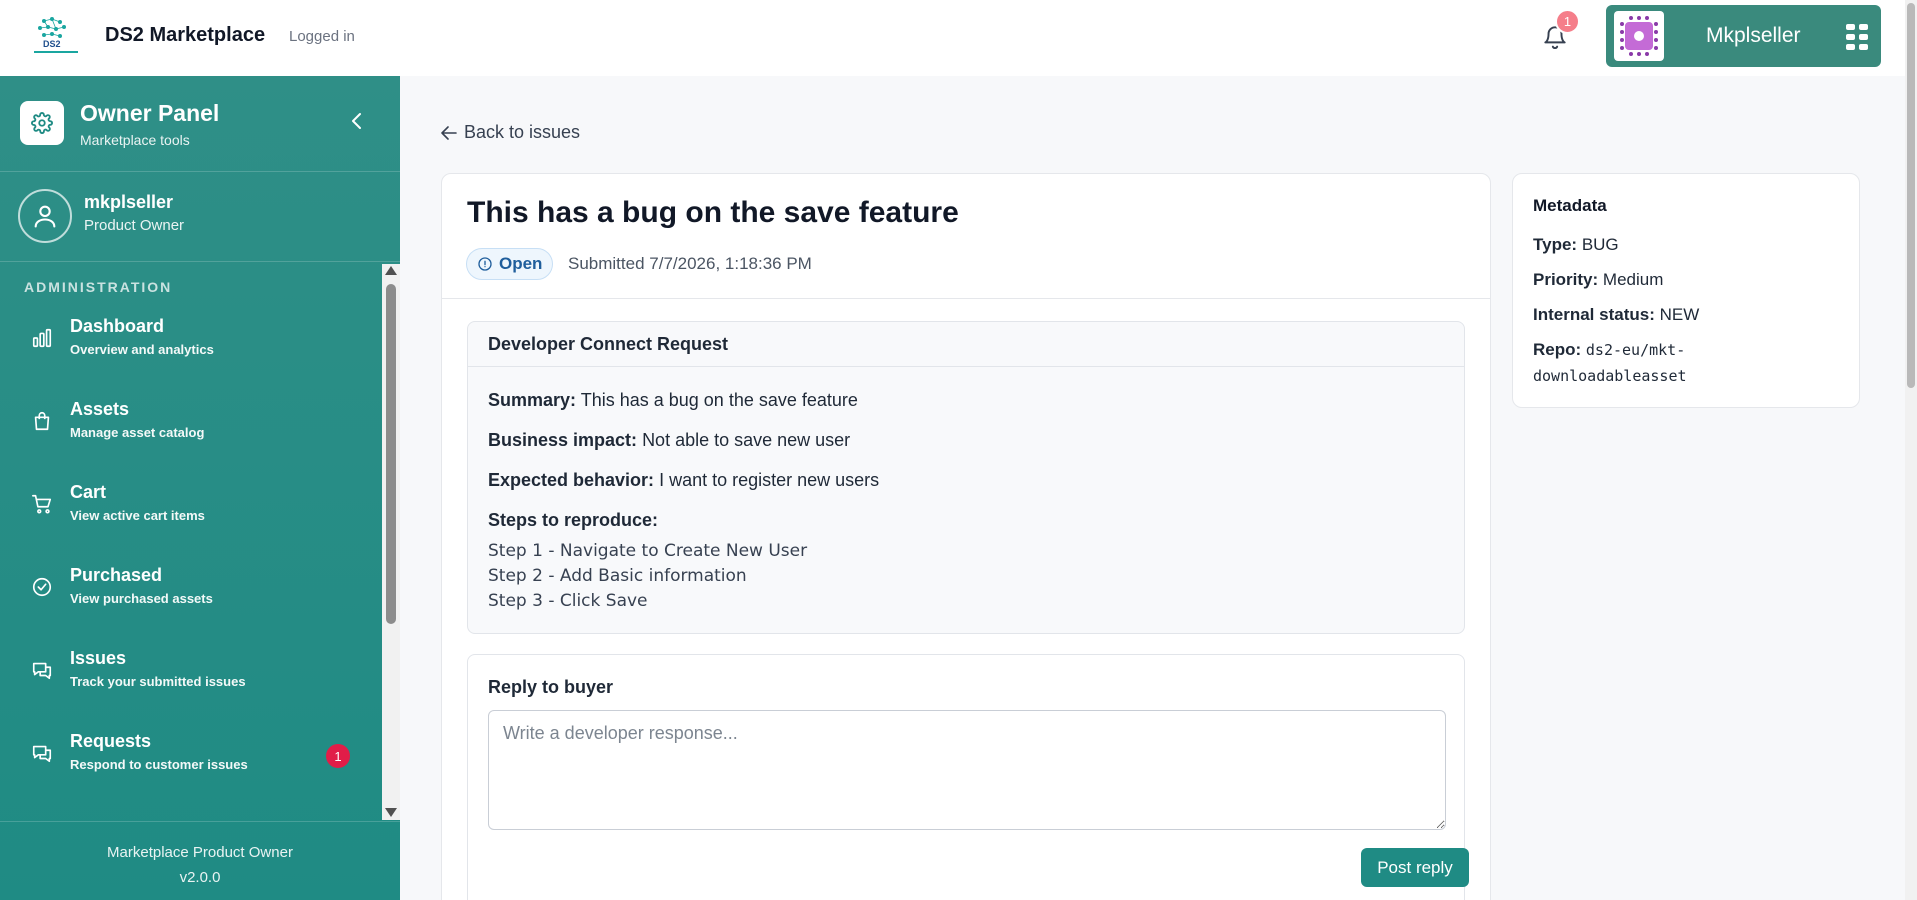  I want to click on meta-type-label: Type:, so click(1555, 244).